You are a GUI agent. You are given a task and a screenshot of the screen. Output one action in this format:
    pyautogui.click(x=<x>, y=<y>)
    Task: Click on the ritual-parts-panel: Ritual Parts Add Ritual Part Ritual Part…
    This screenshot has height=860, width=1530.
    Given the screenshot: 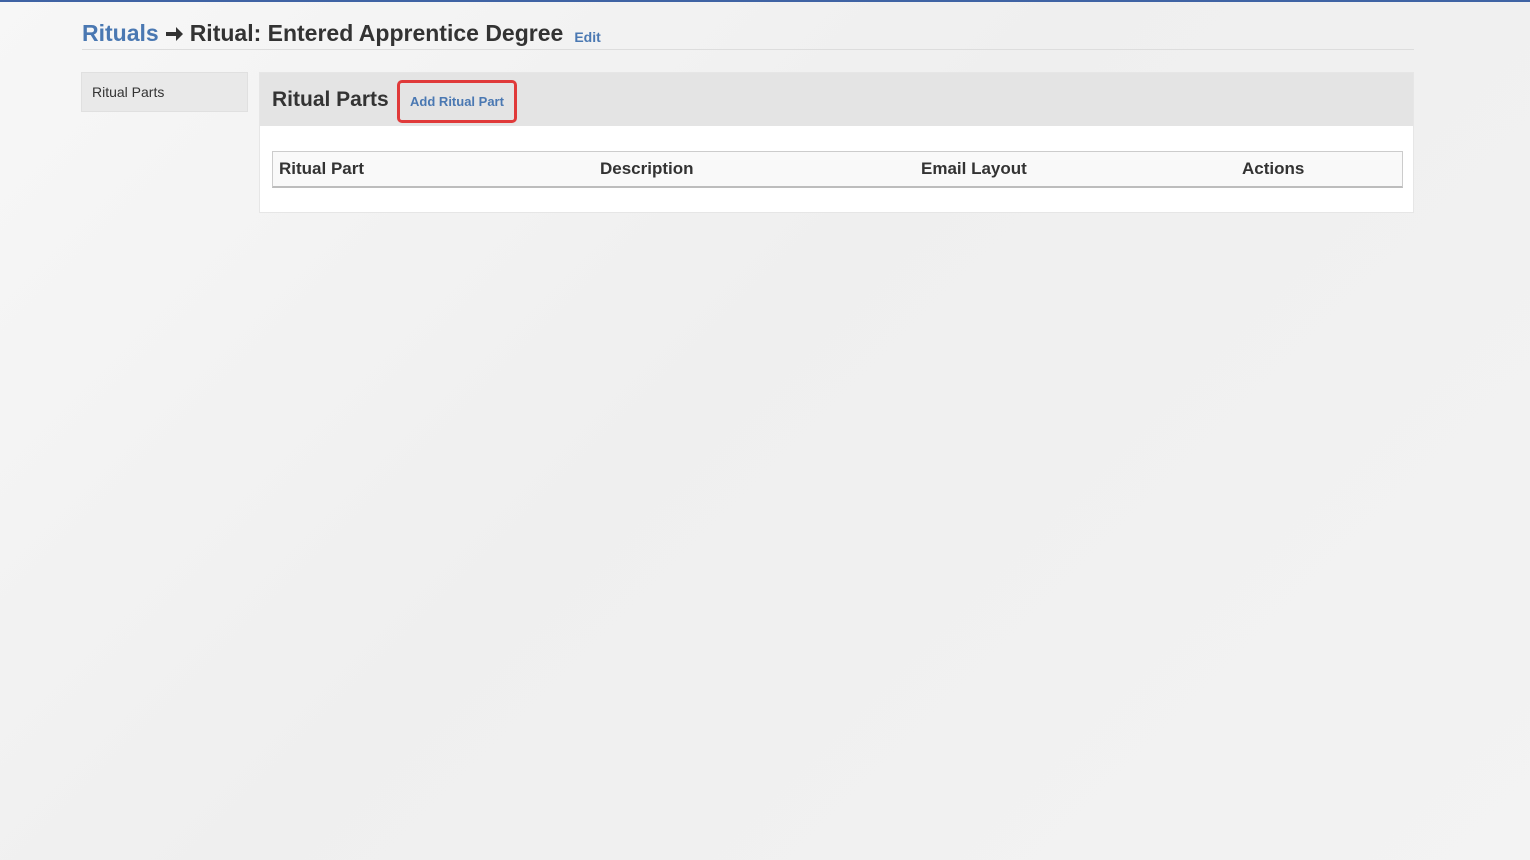 What is the action you would take?
    pyautogui.click(x=836, y=142)
    